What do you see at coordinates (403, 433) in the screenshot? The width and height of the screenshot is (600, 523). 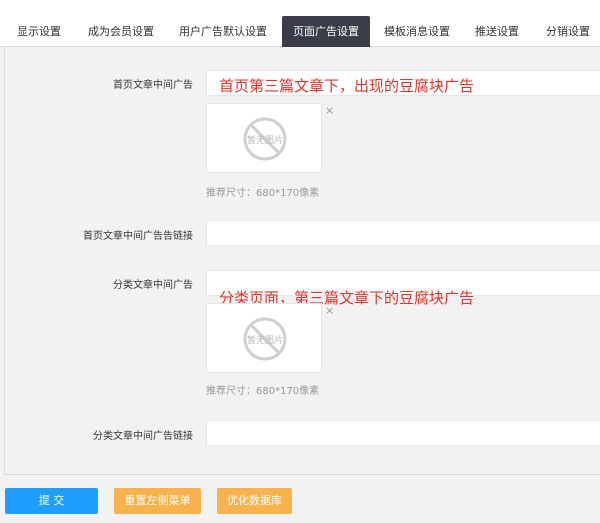 I see `category-ad-link-input` at bounding box center [403, 433].